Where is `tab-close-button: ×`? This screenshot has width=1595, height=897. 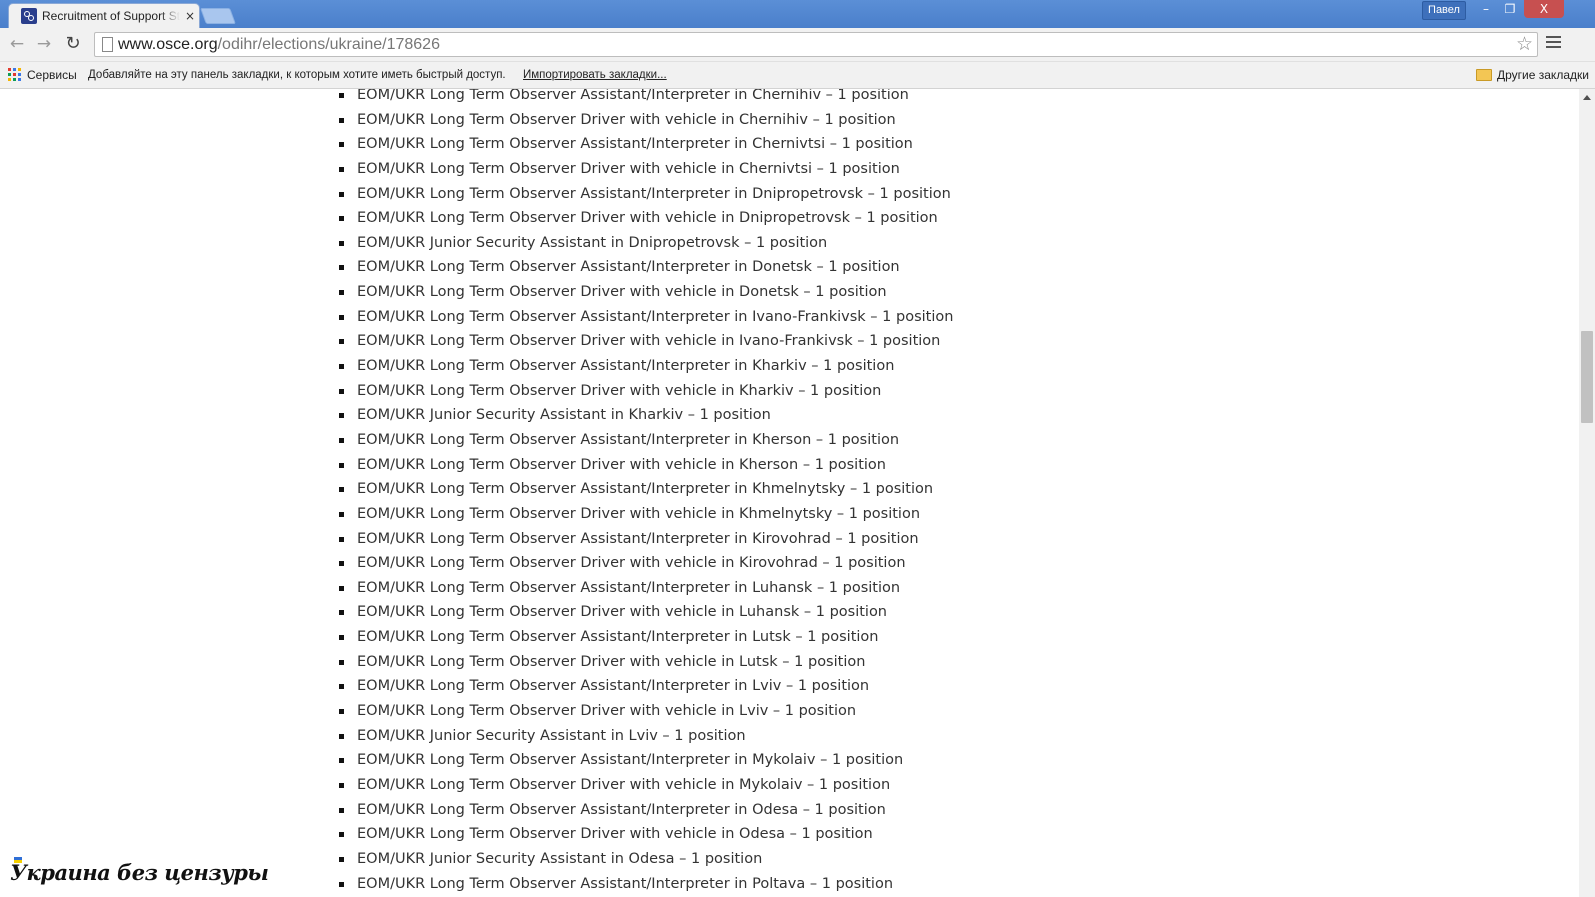
tab-close-button: × is located at coordinates (190, 16).